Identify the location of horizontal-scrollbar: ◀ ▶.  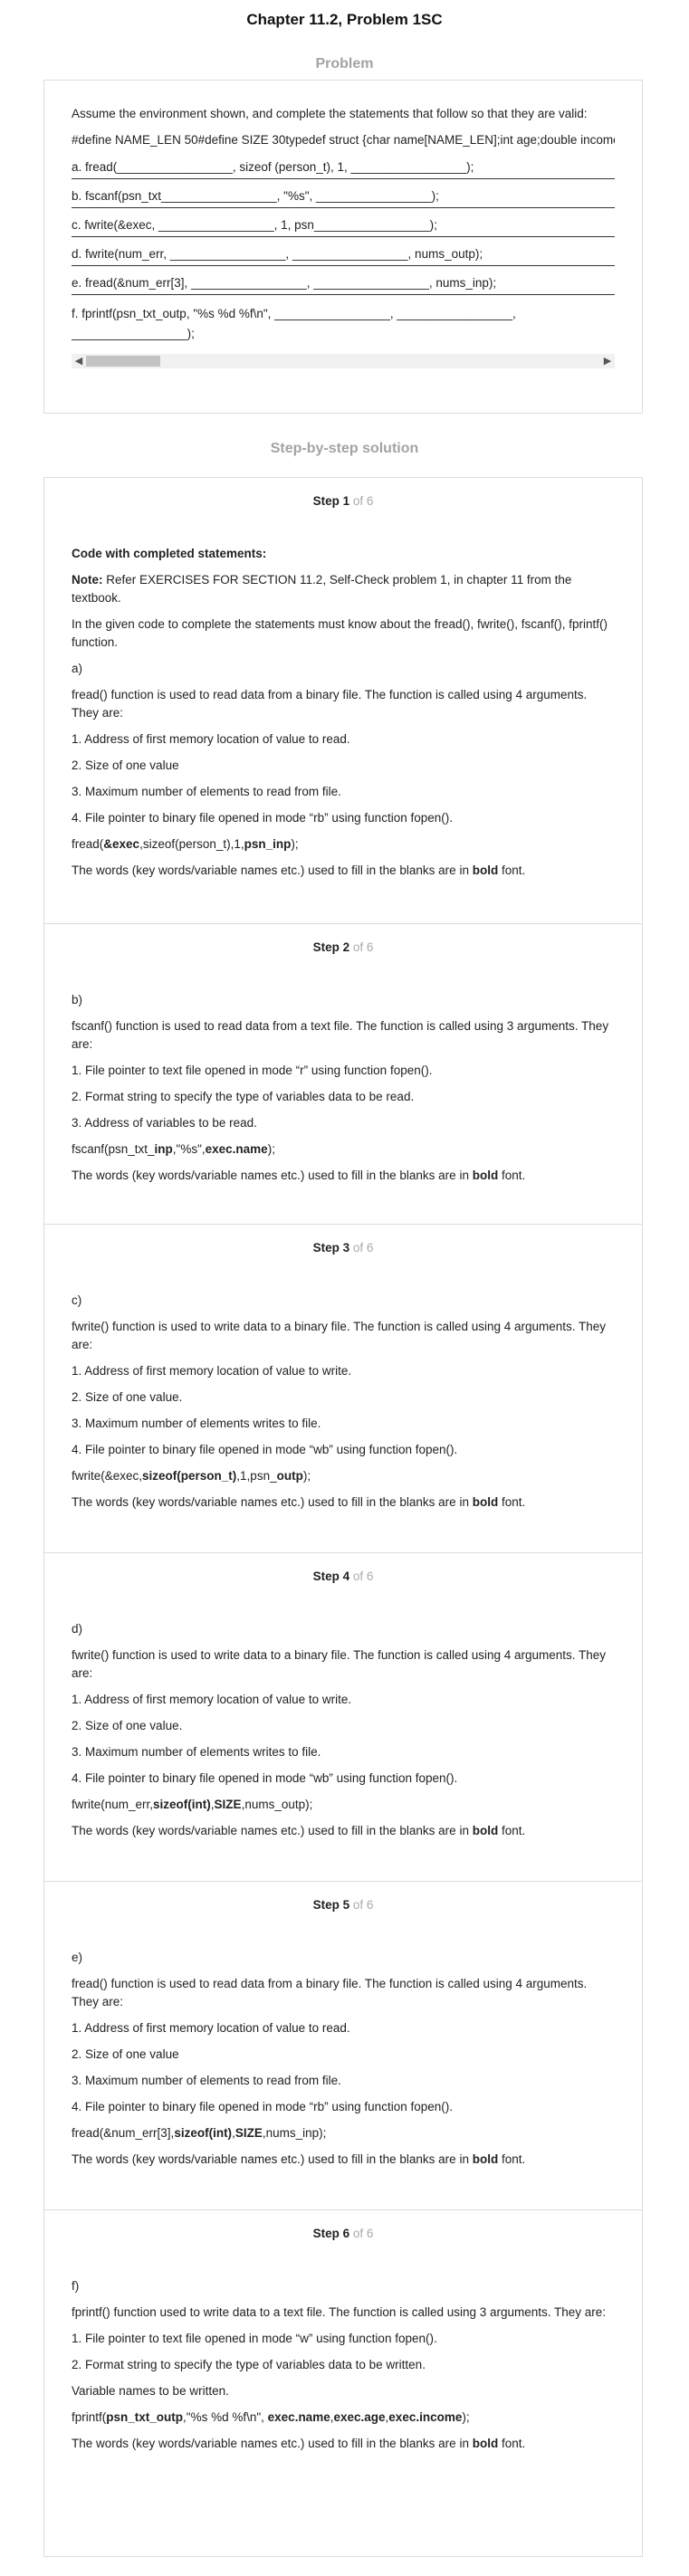
(343, 361).